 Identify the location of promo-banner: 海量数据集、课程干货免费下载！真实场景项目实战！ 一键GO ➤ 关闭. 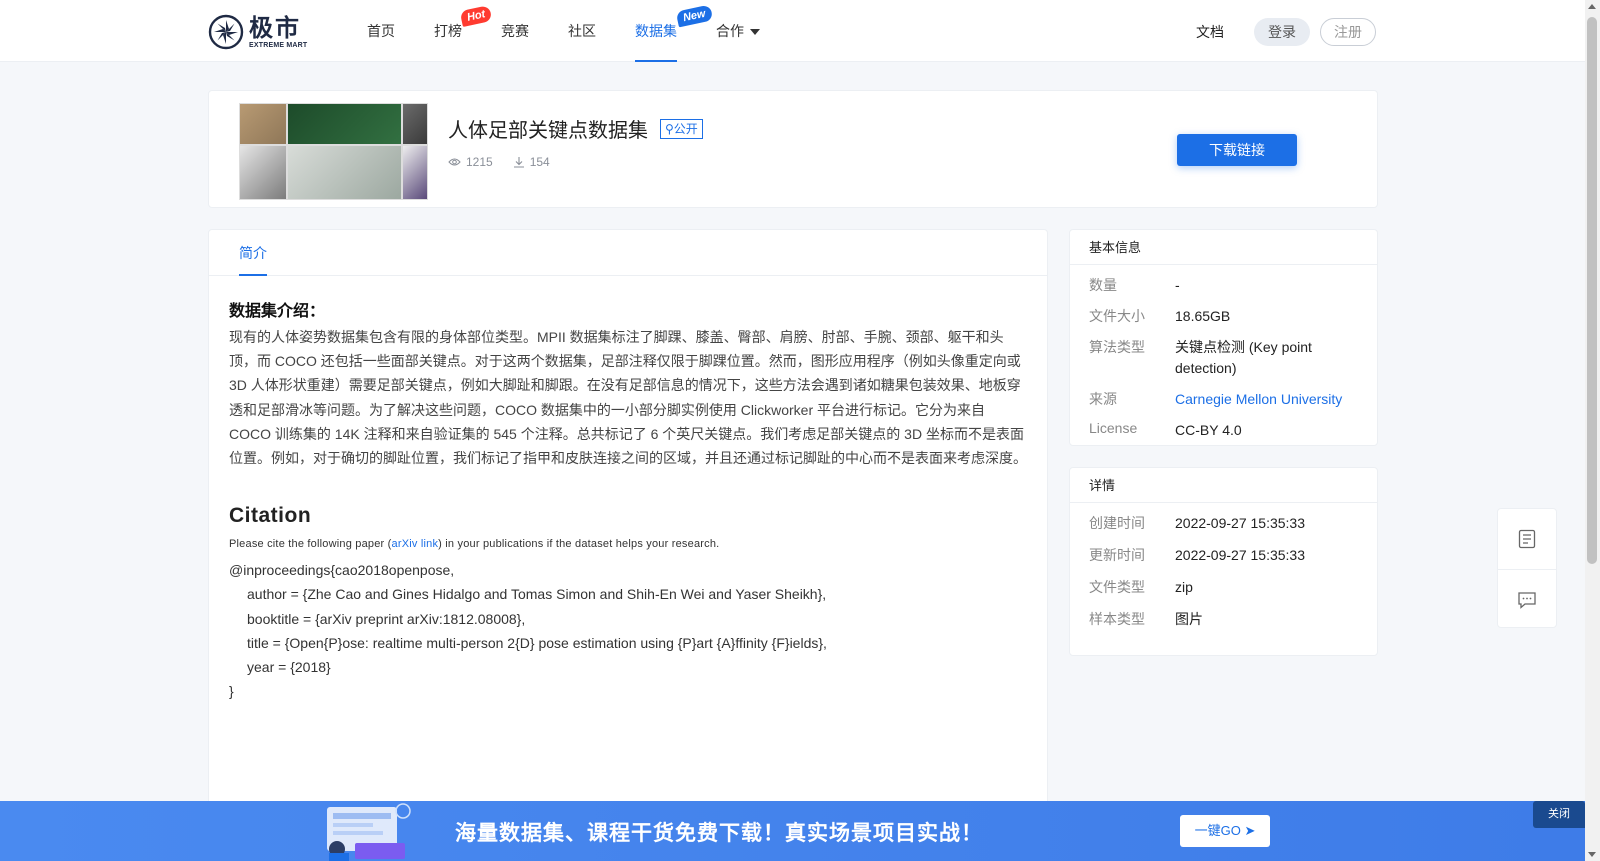
(792, 831).